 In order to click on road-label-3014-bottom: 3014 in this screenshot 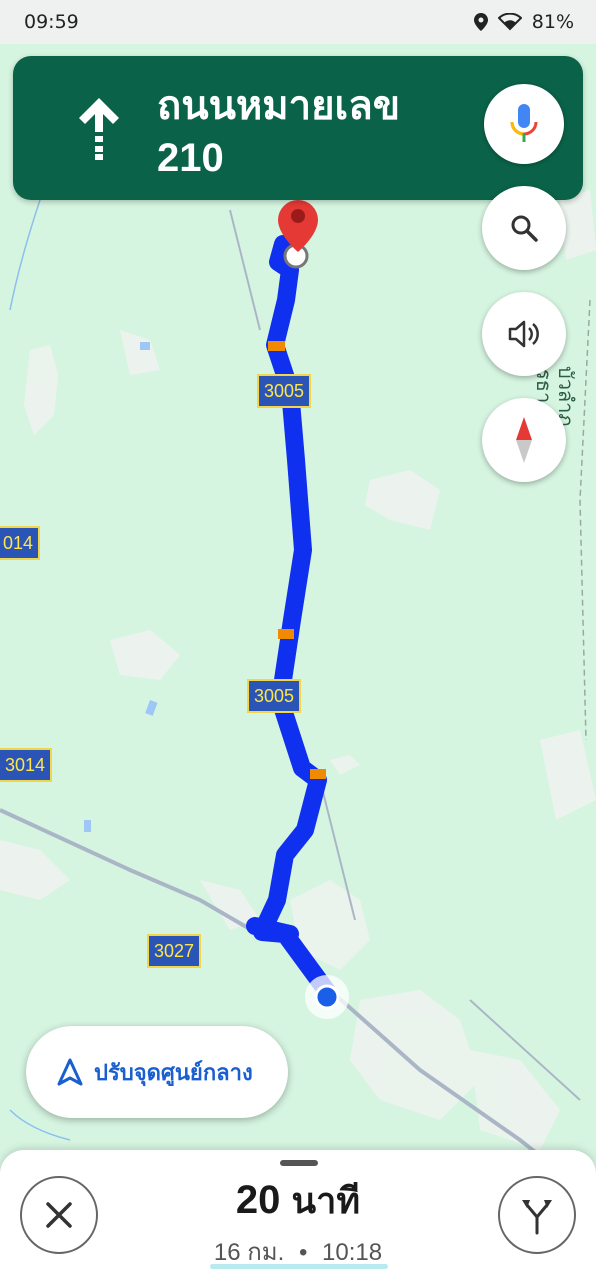, I will do `click(26, 765)`.